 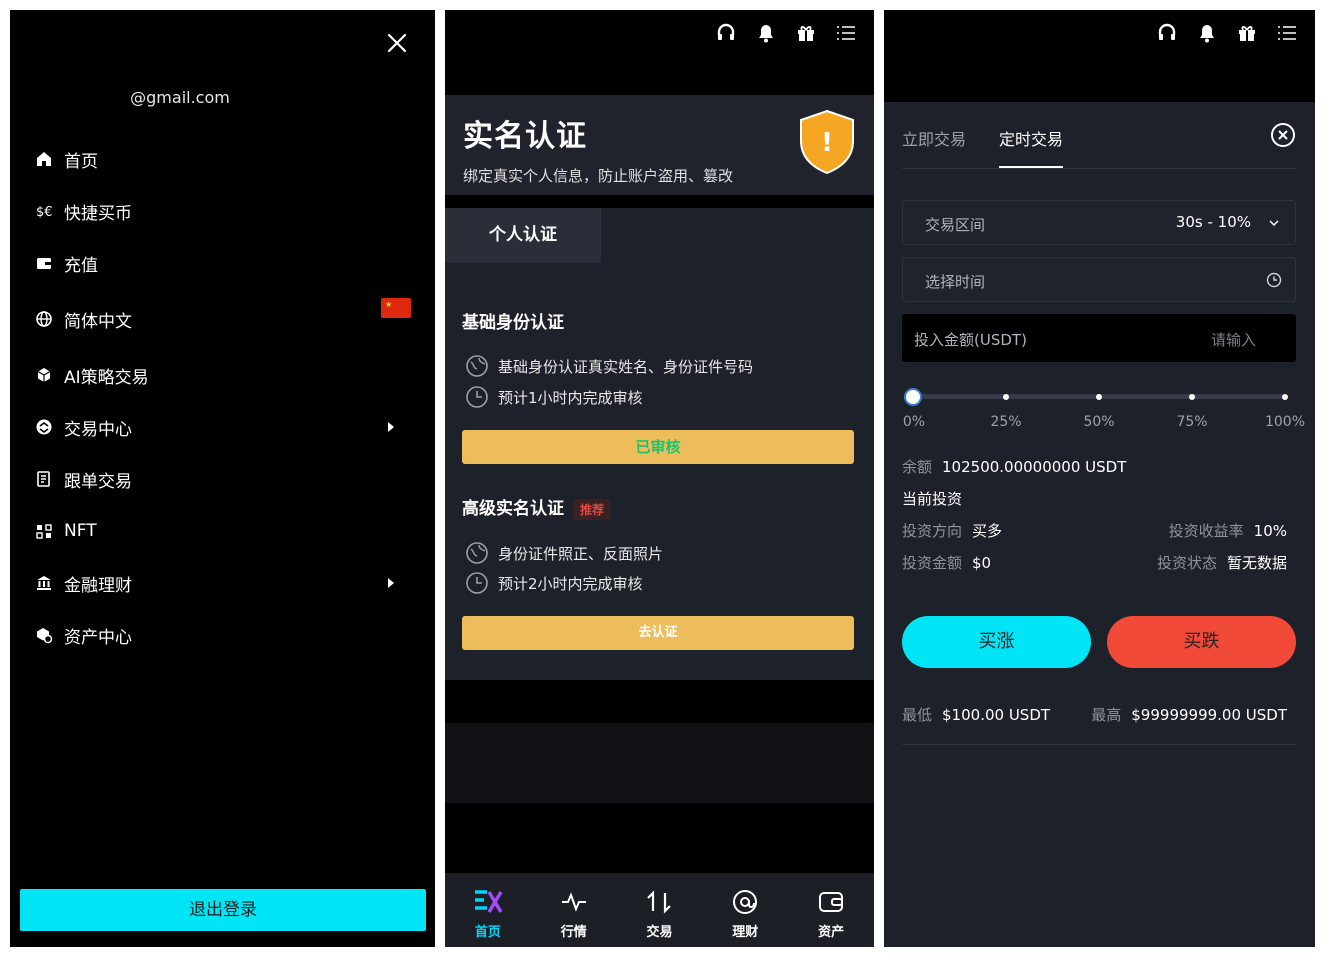 I want to click on swap-icon, so click(x=659, y=902).